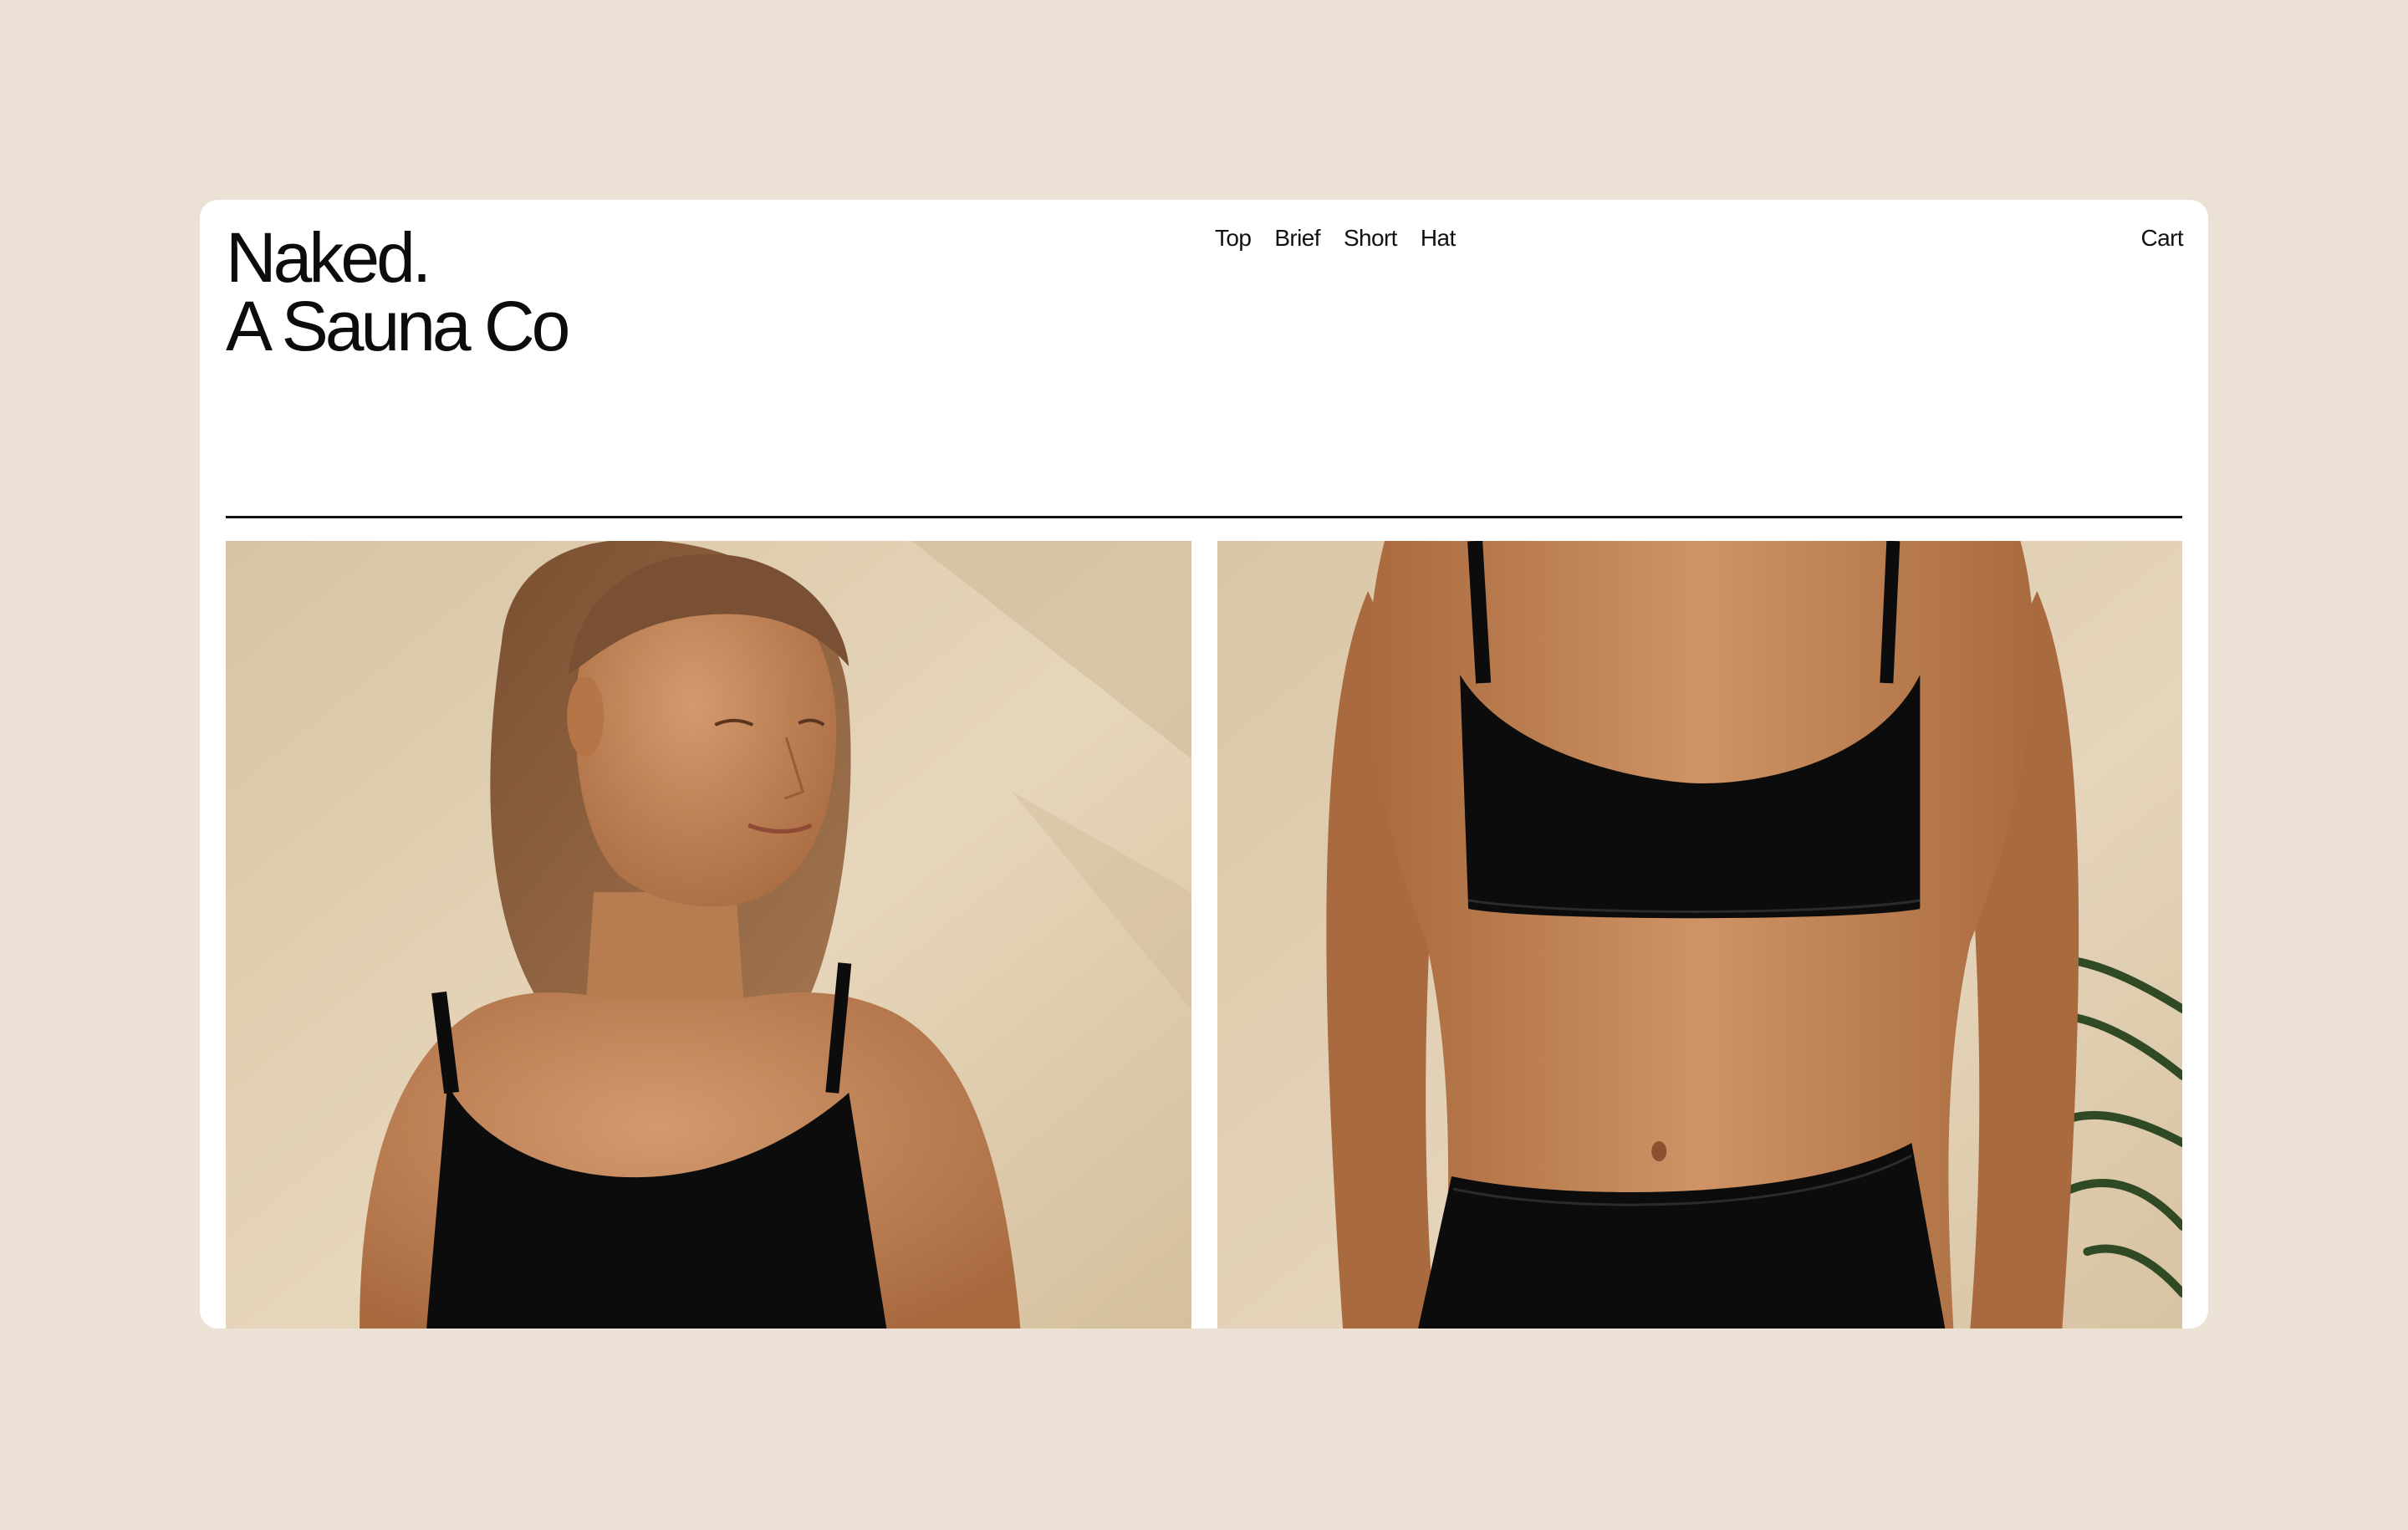 This screenshot has width=2408, height=1530. What do you see at coordinates (1204, 517) in the screenshot?
I see `header-divider` at bounding box center [1204, 517].